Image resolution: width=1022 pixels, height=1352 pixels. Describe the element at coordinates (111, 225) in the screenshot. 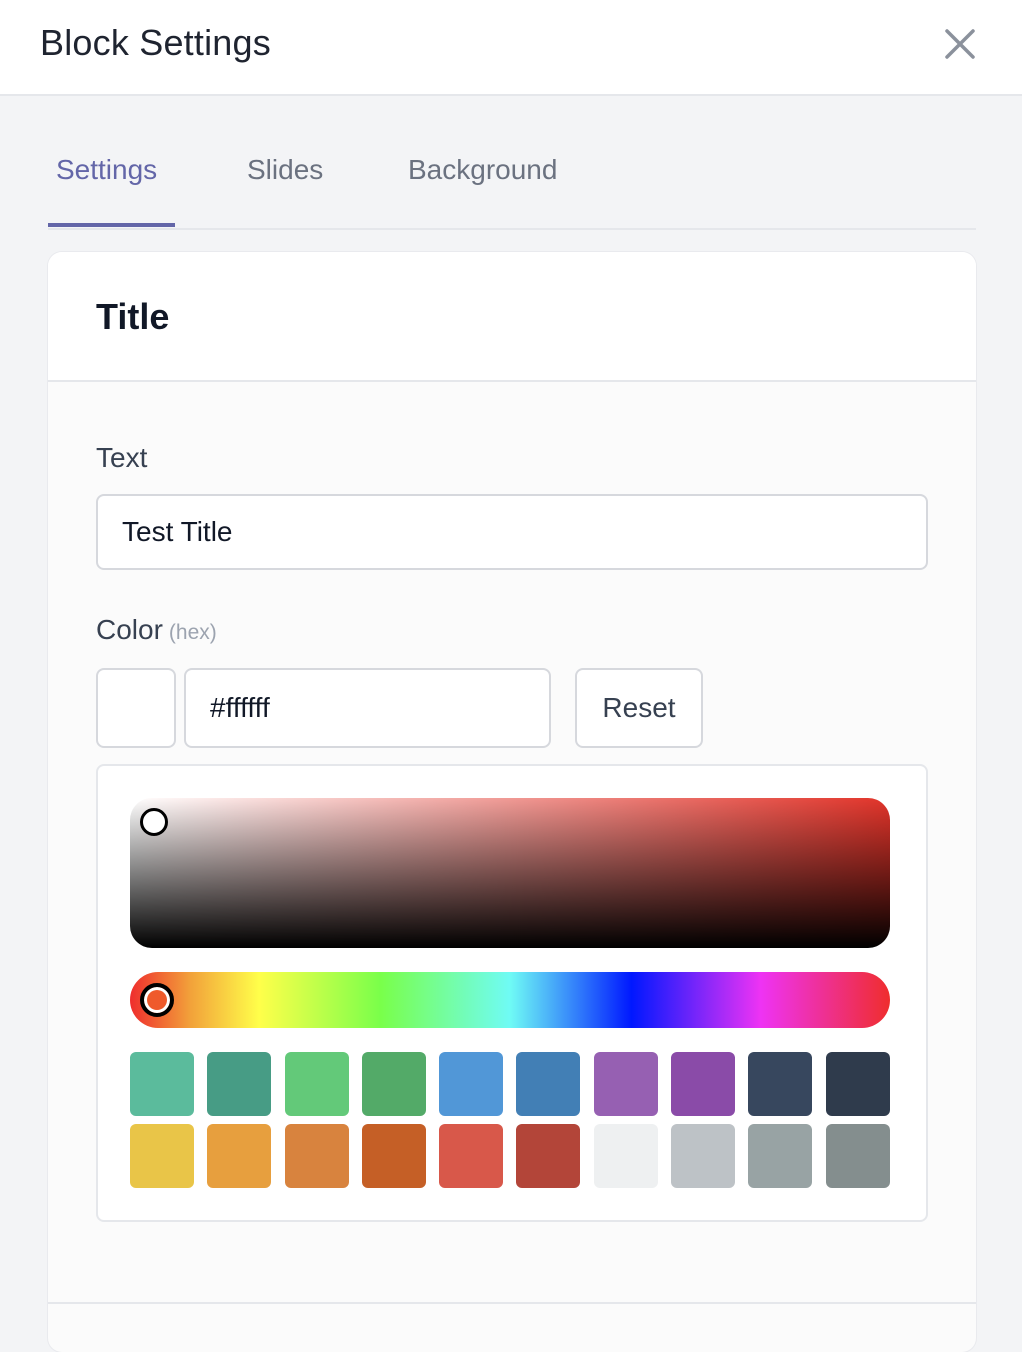

I see `active-tab-indicator` at that location.